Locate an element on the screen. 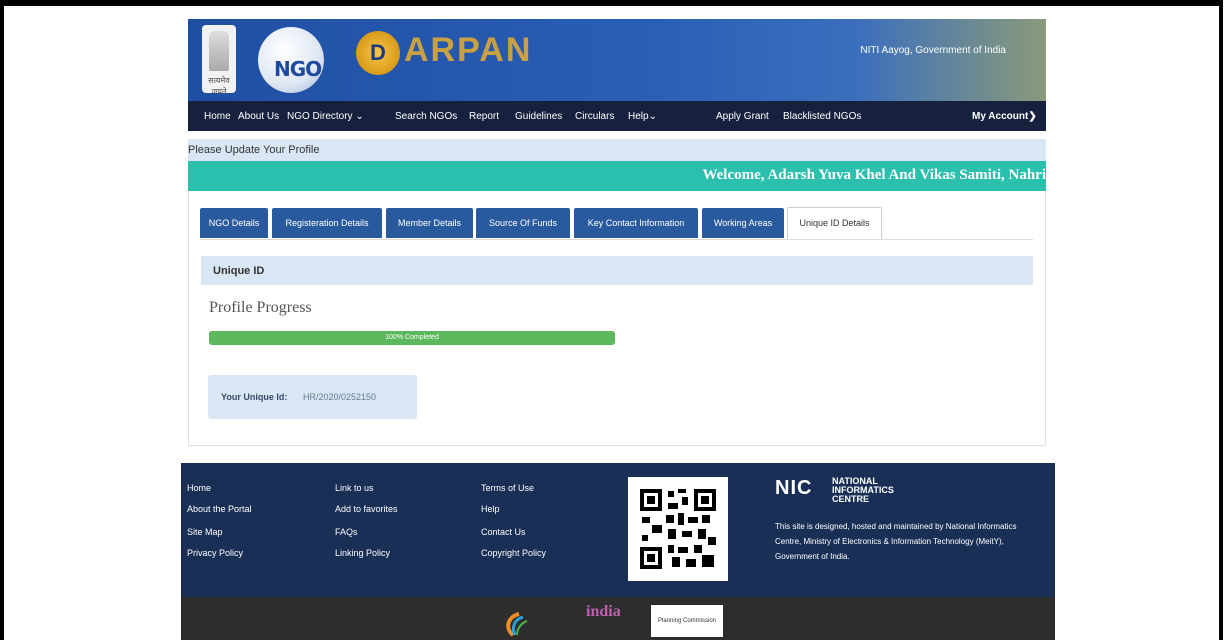 The width and height of the screenshot is (1229, 640). unique-id-label: Your Unique Id: is located at coordinates (254, 397).